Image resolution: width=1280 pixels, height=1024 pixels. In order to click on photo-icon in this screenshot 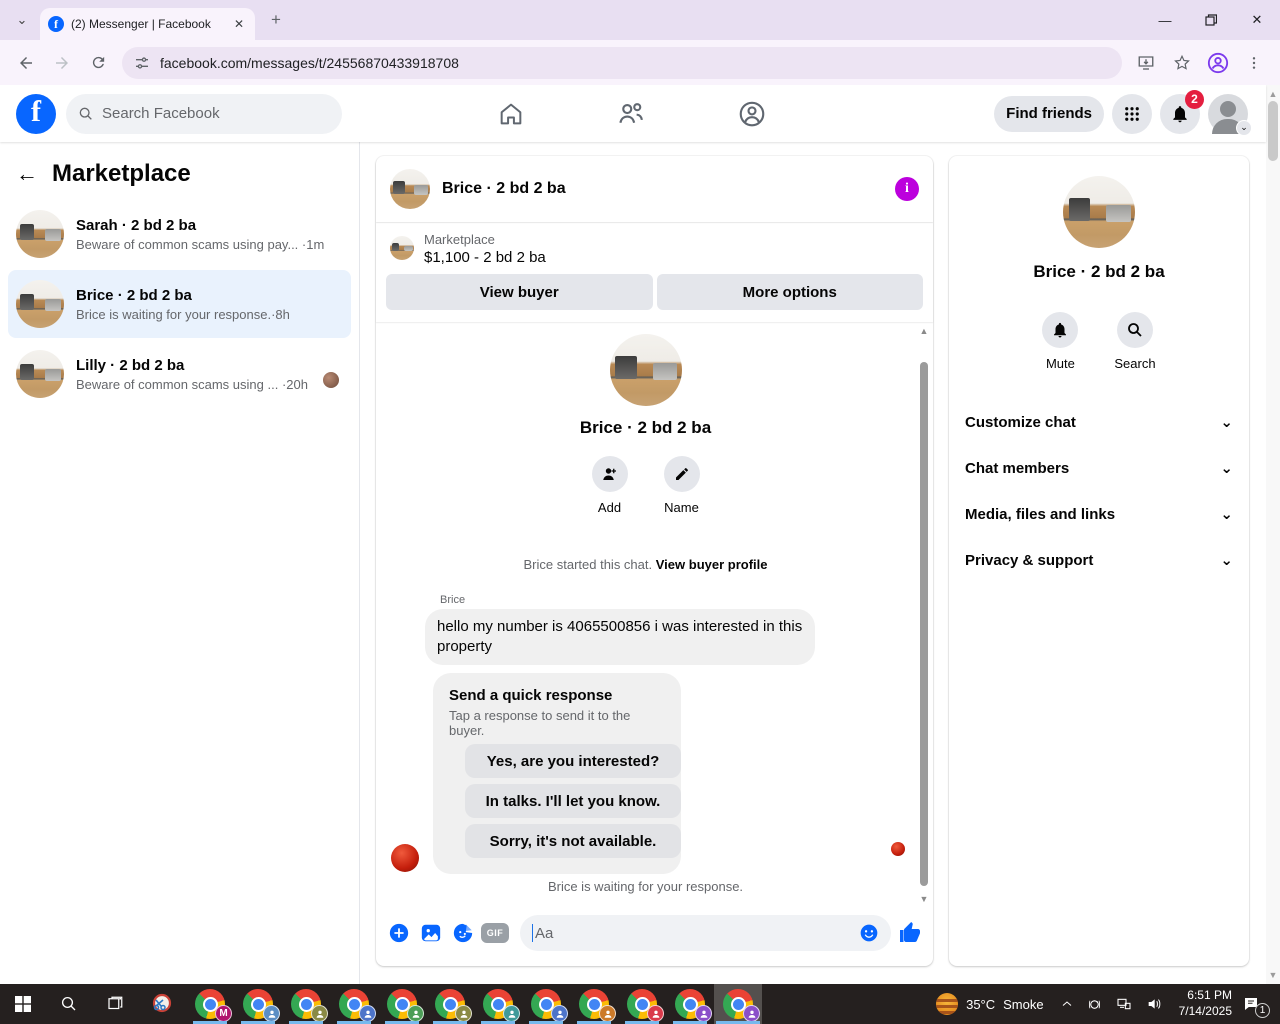, I will do `click(431, 933)`.